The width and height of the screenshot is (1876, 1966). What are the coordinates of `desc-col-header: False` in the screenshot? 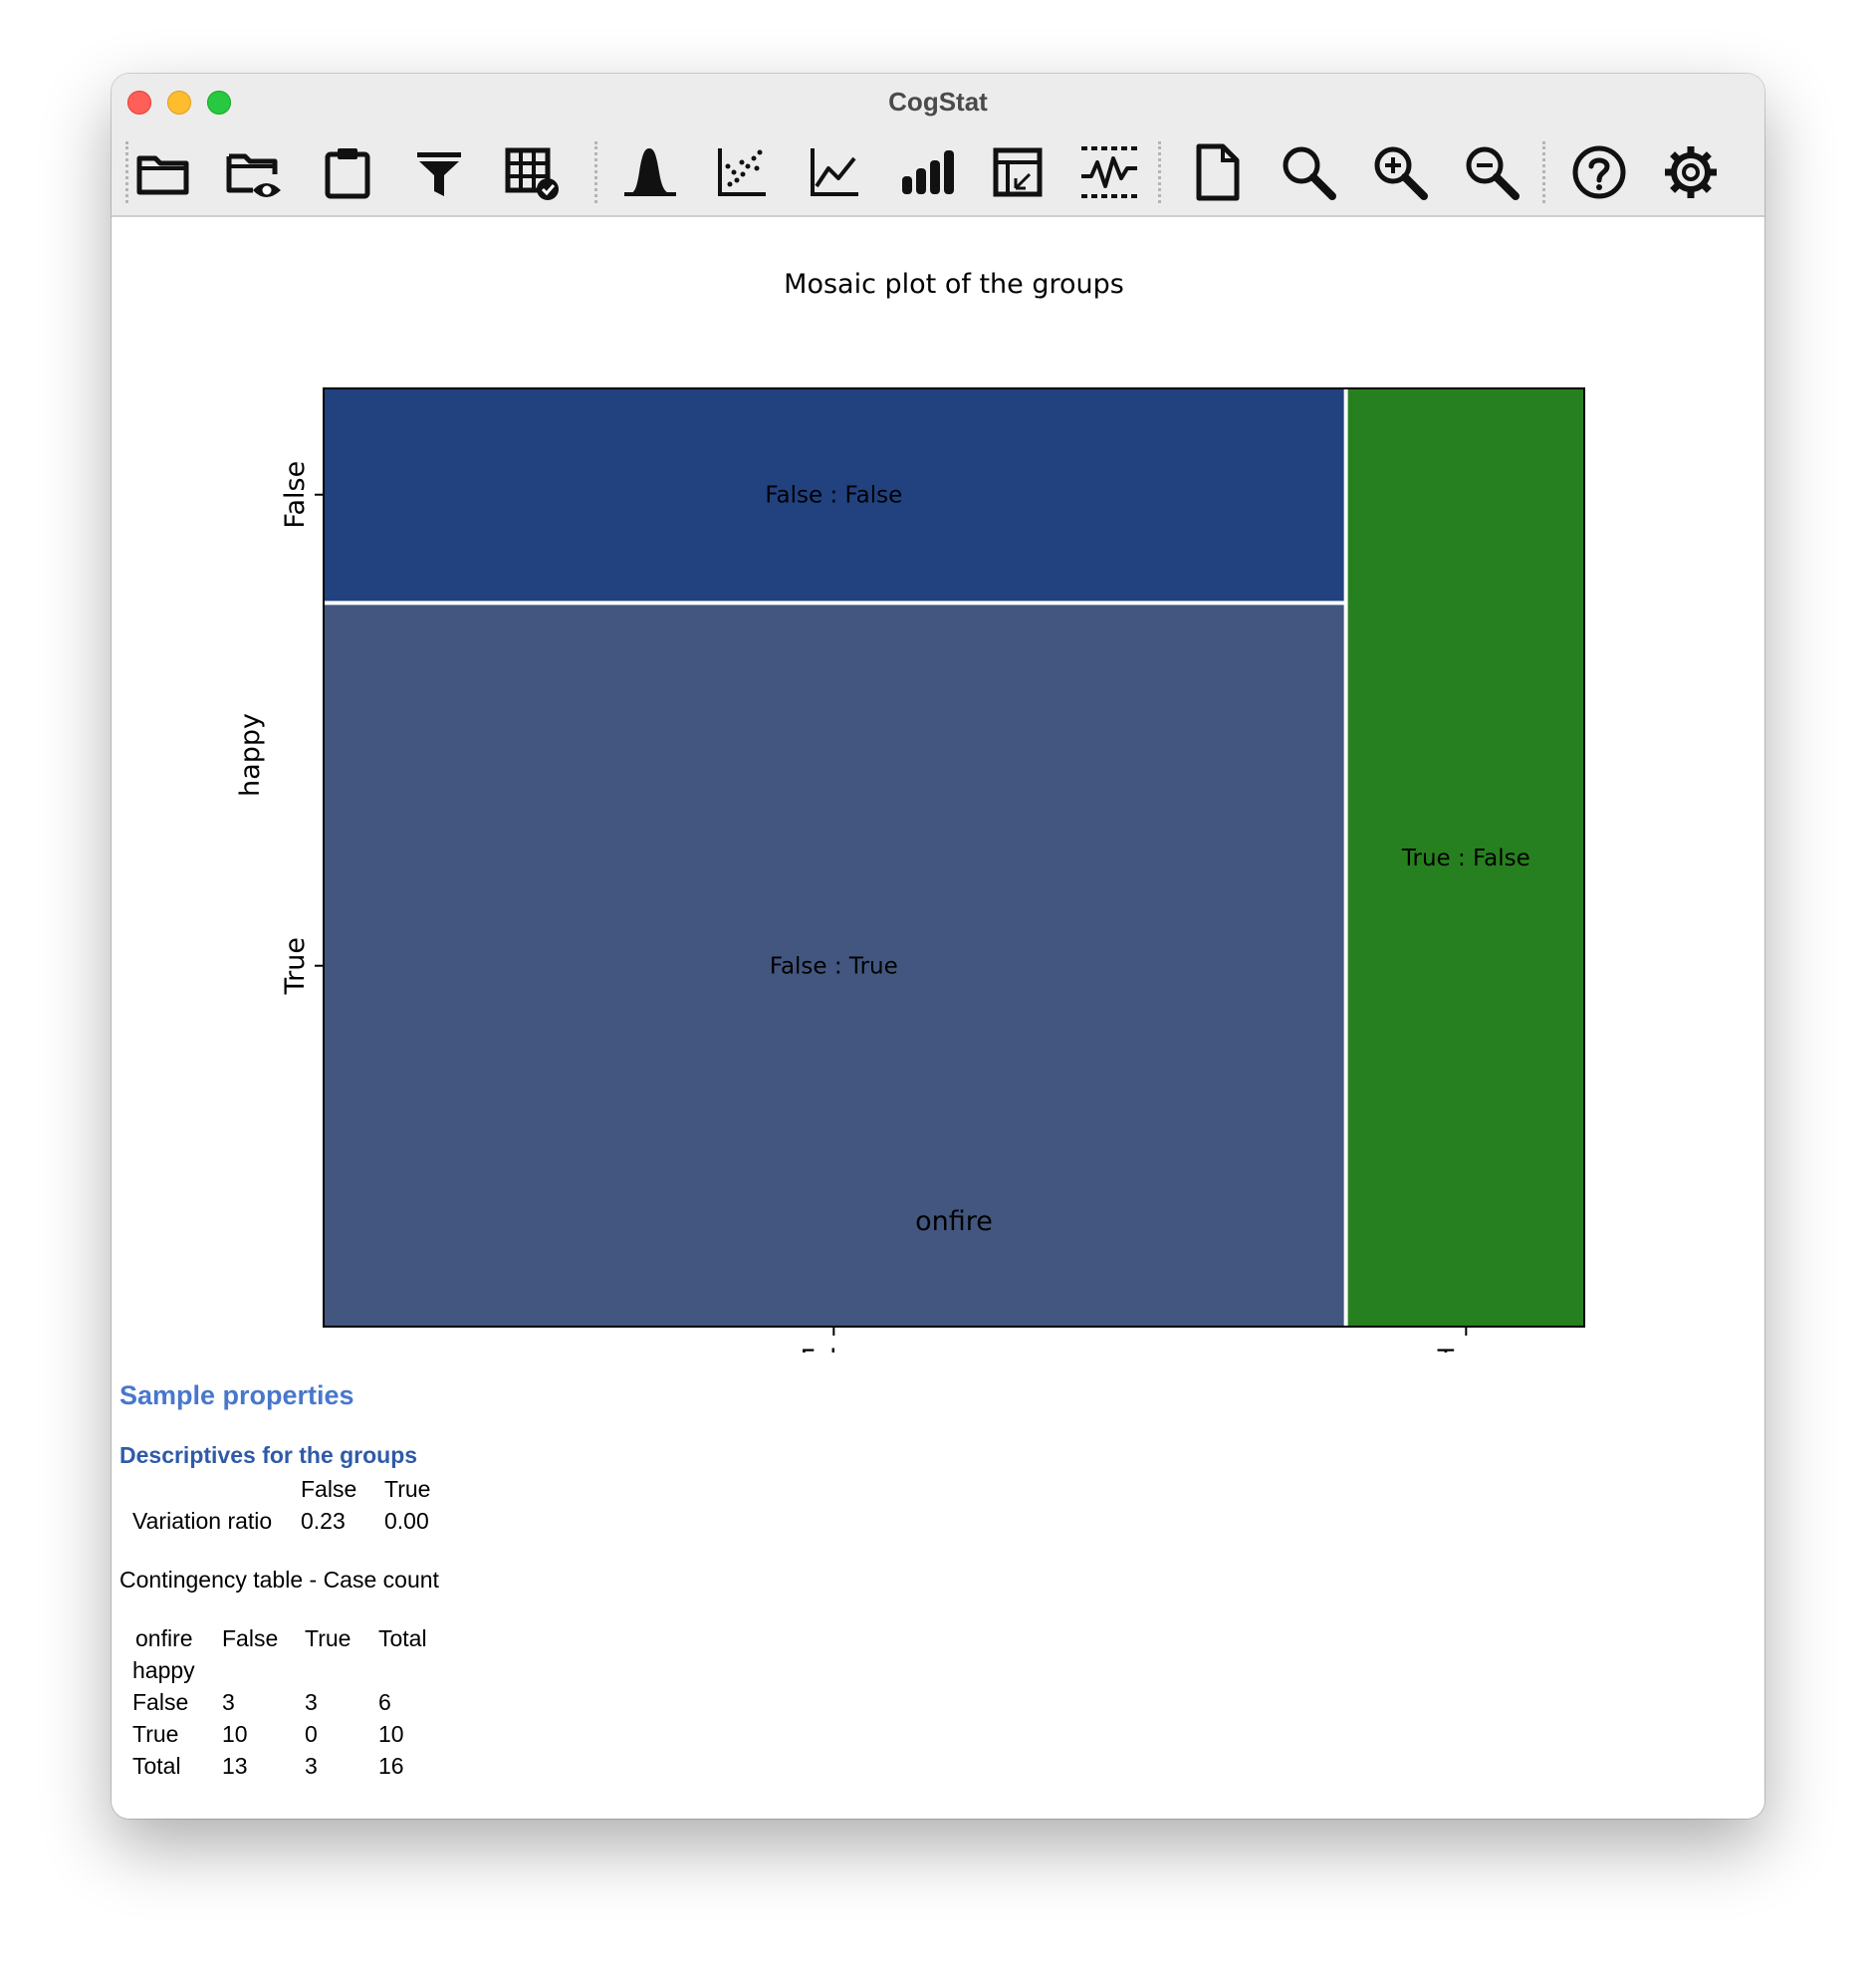 It's located at (329, 1489).